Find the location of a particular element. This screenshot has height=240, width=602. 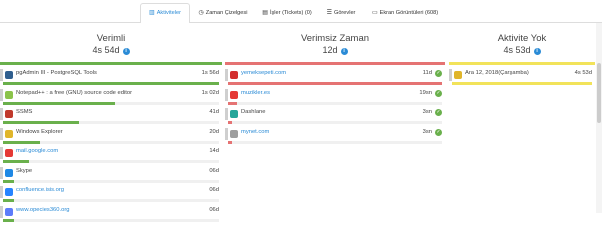

list-item: yemeksepeti.com 11d ✓ is located at coordinates (335, 76).